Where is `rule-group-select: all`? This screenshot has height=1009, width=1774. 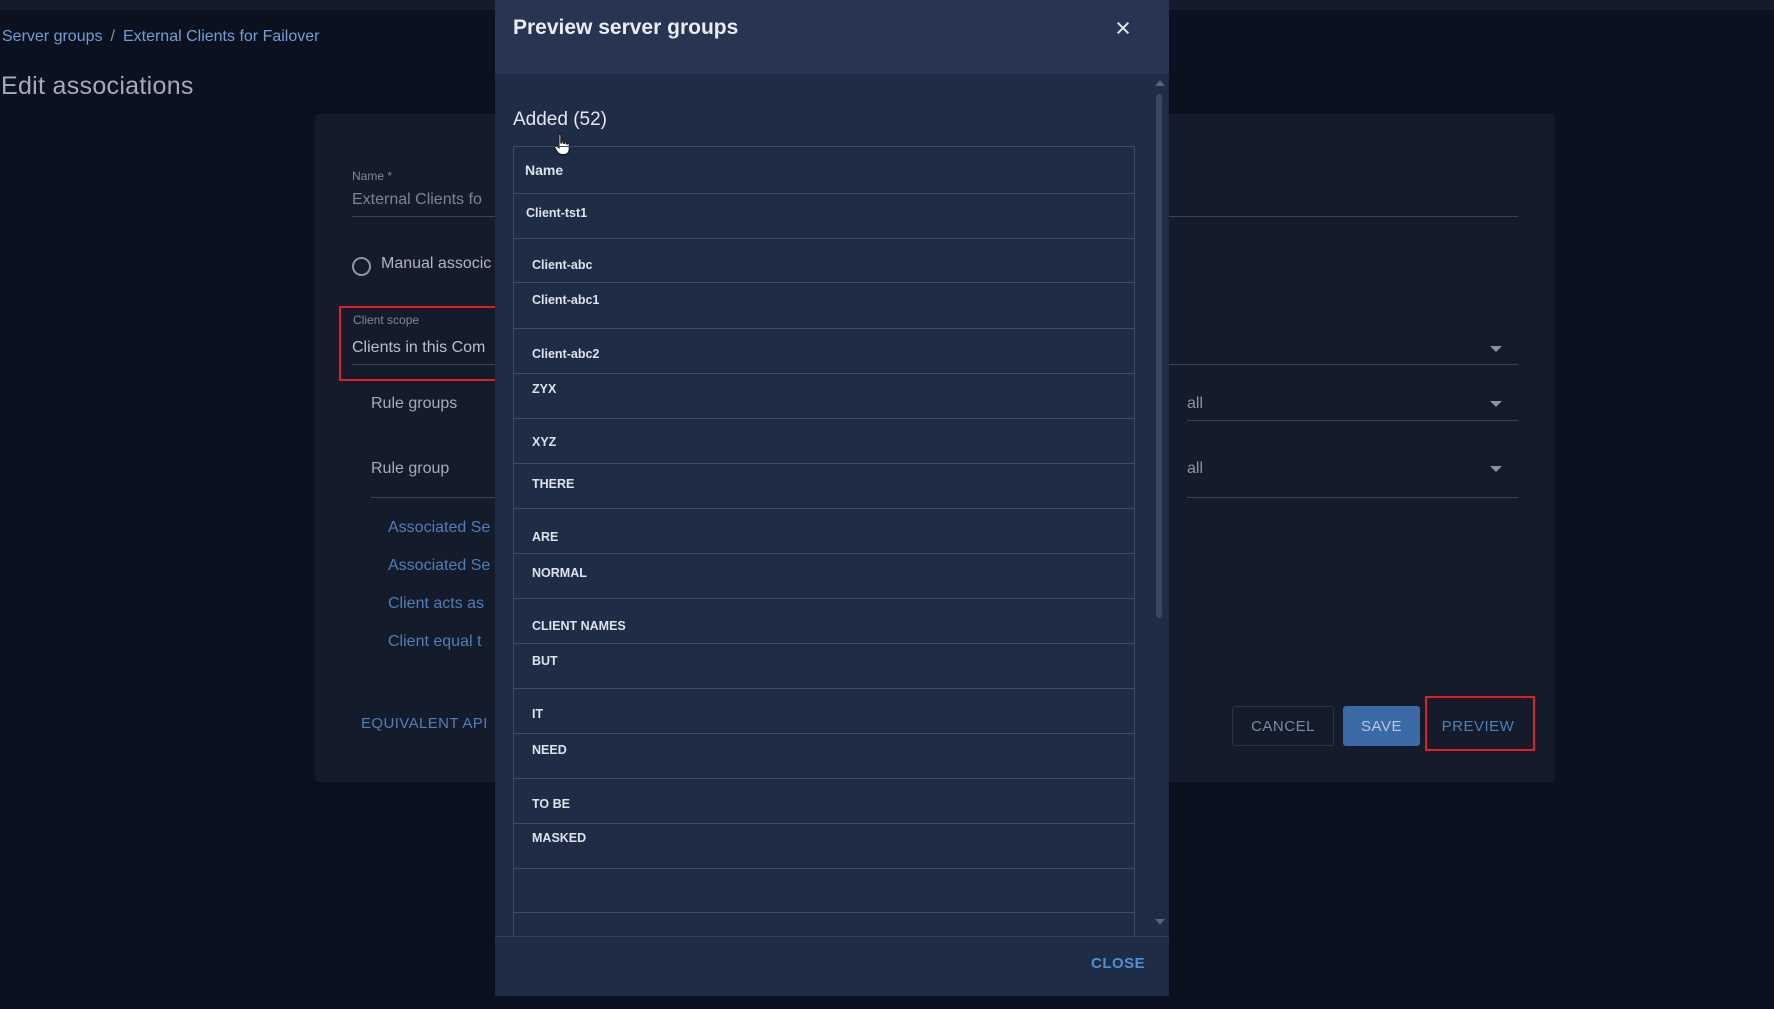
rule-group-select: all is located at coordinates (1195, 469).